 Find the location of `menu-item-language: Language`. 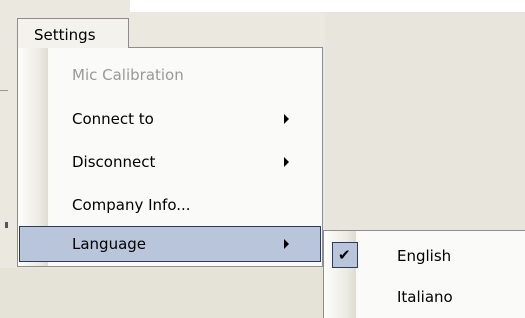

menu-item-language: Language is located at coordinates (170, 244).